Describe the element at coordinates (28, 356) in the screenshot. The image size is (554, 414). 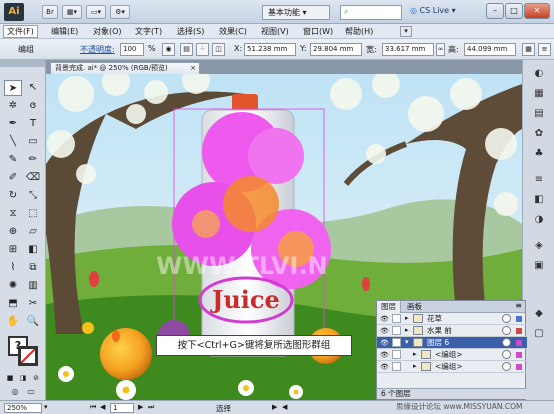
I see `stroke-color-swatch` at that location.